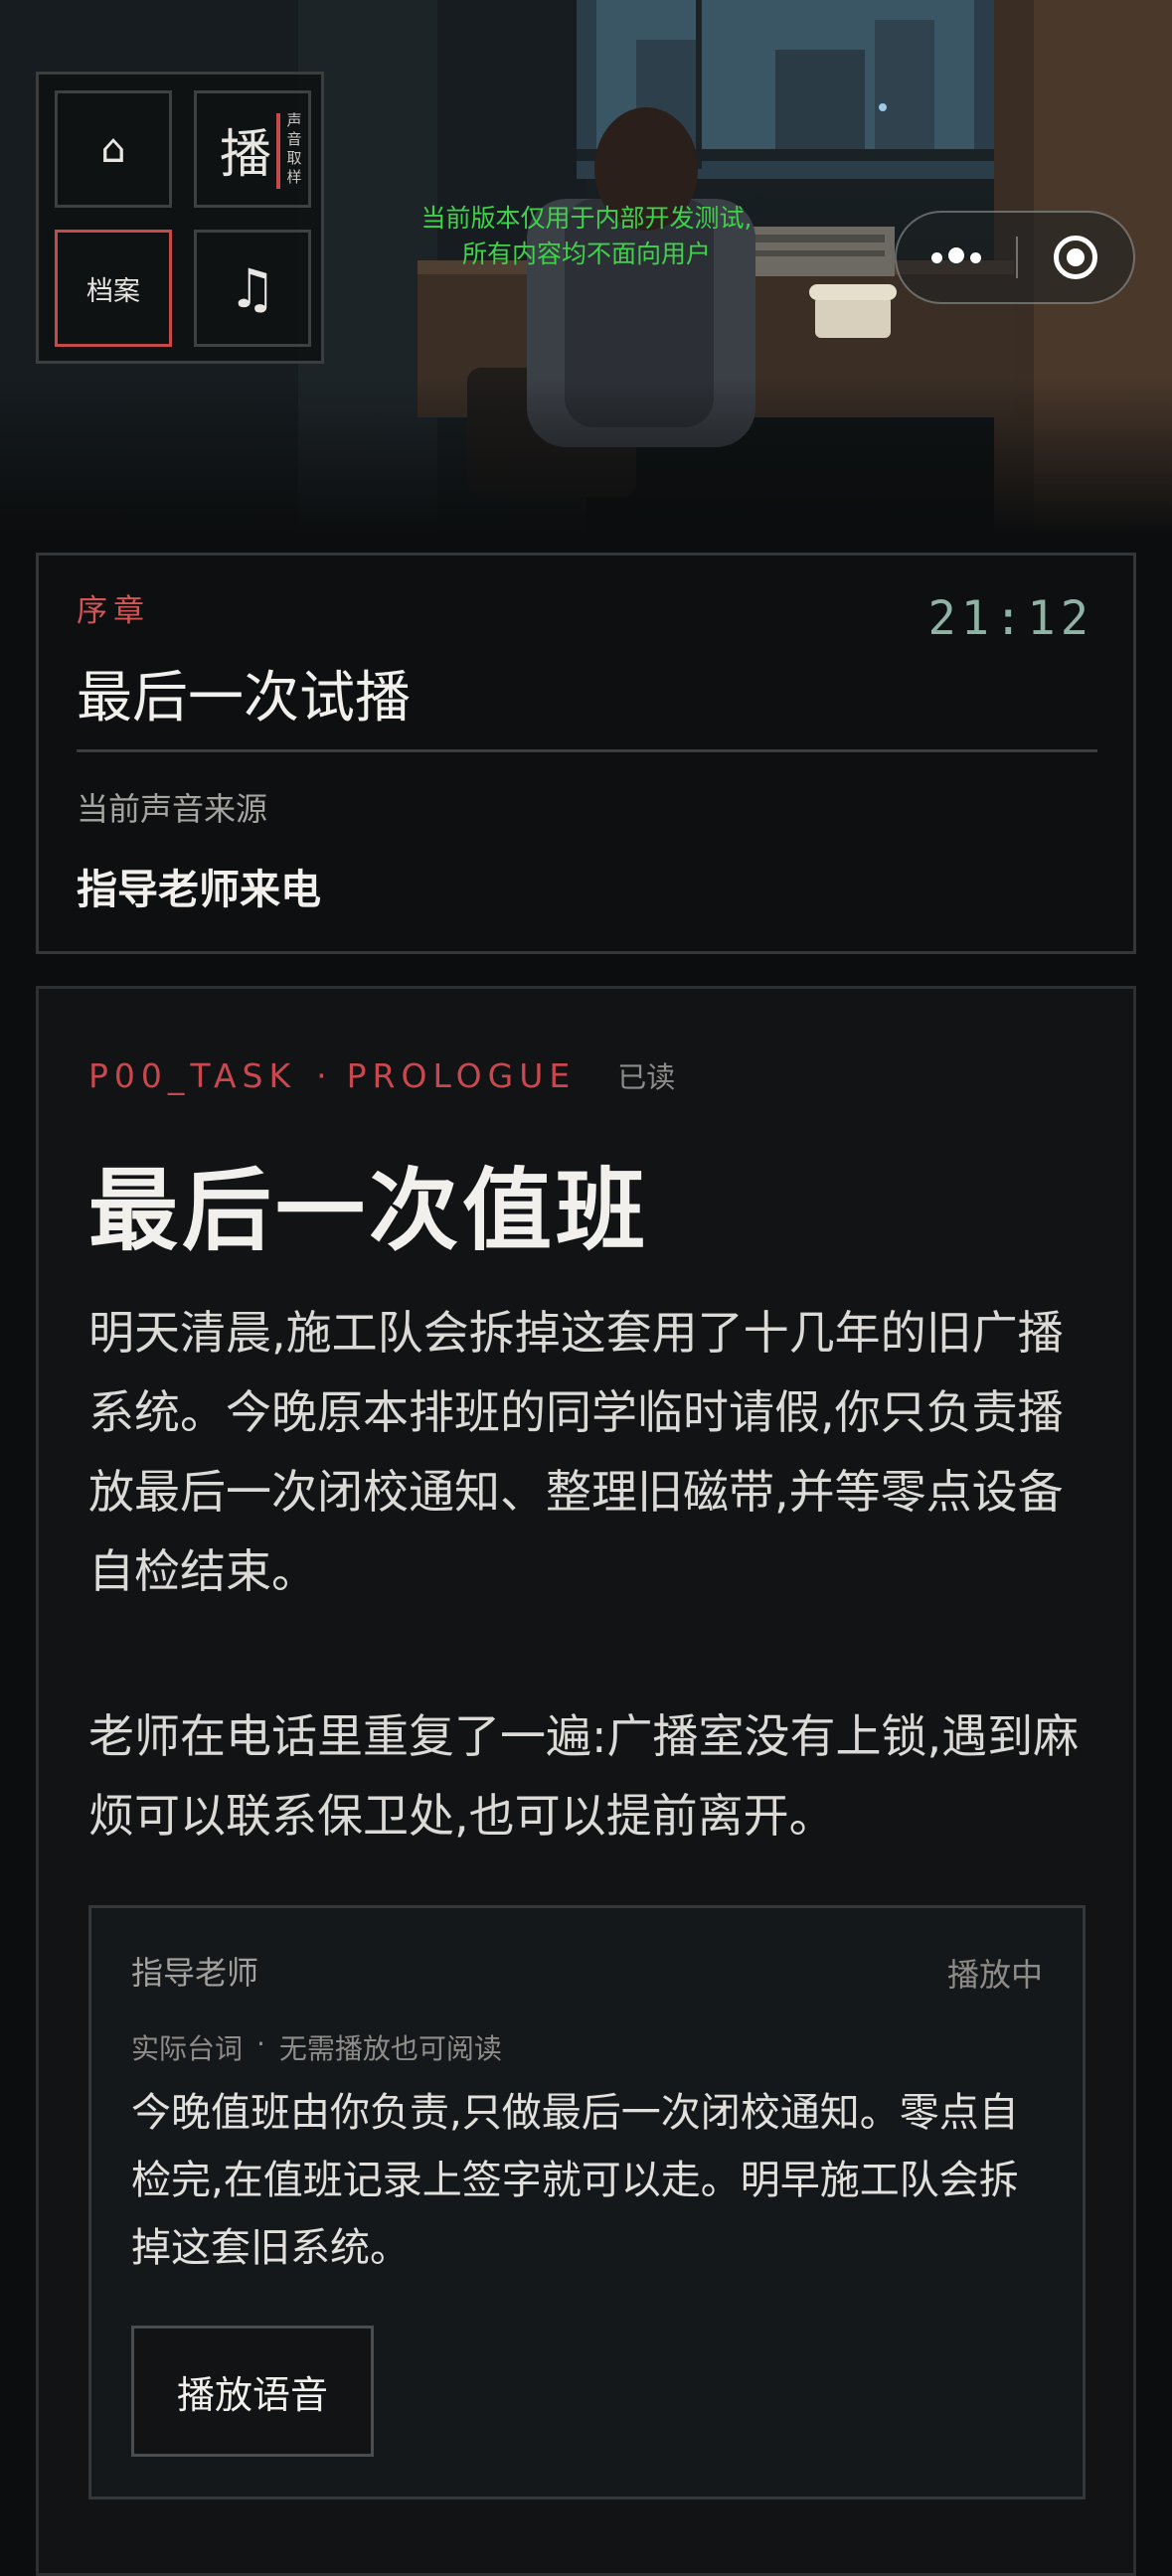 The image size is (1172, 2576). What do you see at coordinates (172, 809) in the screenshot?
I see `source-label: 当前声音来源` at bounding box center [172, 809].